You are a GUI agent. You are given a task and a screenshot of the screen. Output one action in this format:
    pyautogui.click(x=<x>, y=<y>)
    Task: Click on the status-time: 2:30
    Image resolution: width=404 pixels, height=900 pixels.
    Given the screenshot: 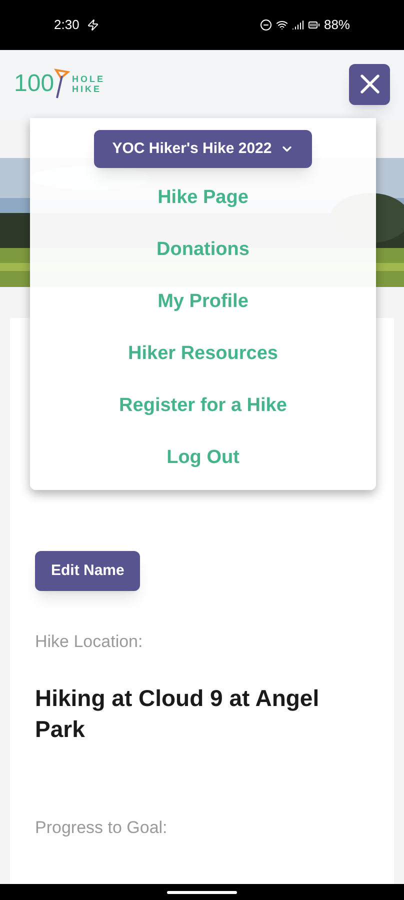 What is the action you would take?
    pyautogui.click(x=67, y=25)
    